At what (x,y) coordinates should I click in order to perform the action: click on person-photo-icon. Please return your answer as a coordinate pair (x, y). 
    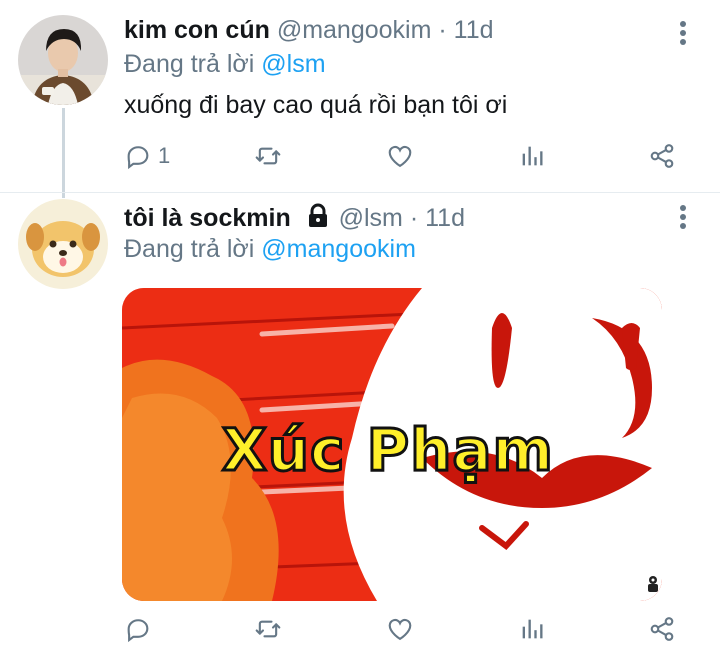
    Looking at the image, I should click on (63, 60).